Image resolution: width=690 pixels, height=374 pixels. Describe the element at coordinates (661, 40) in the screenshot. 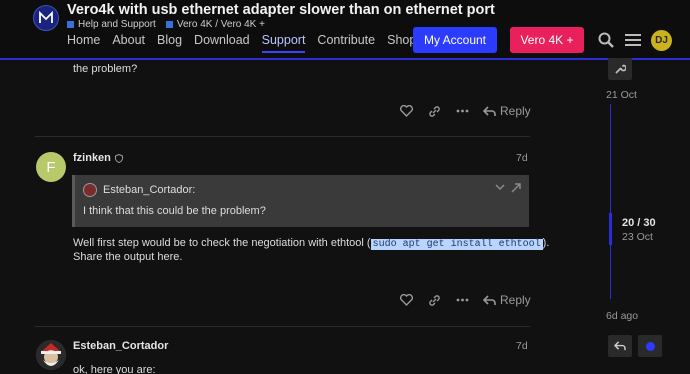

I see `user-avatar: DJ` at that location.